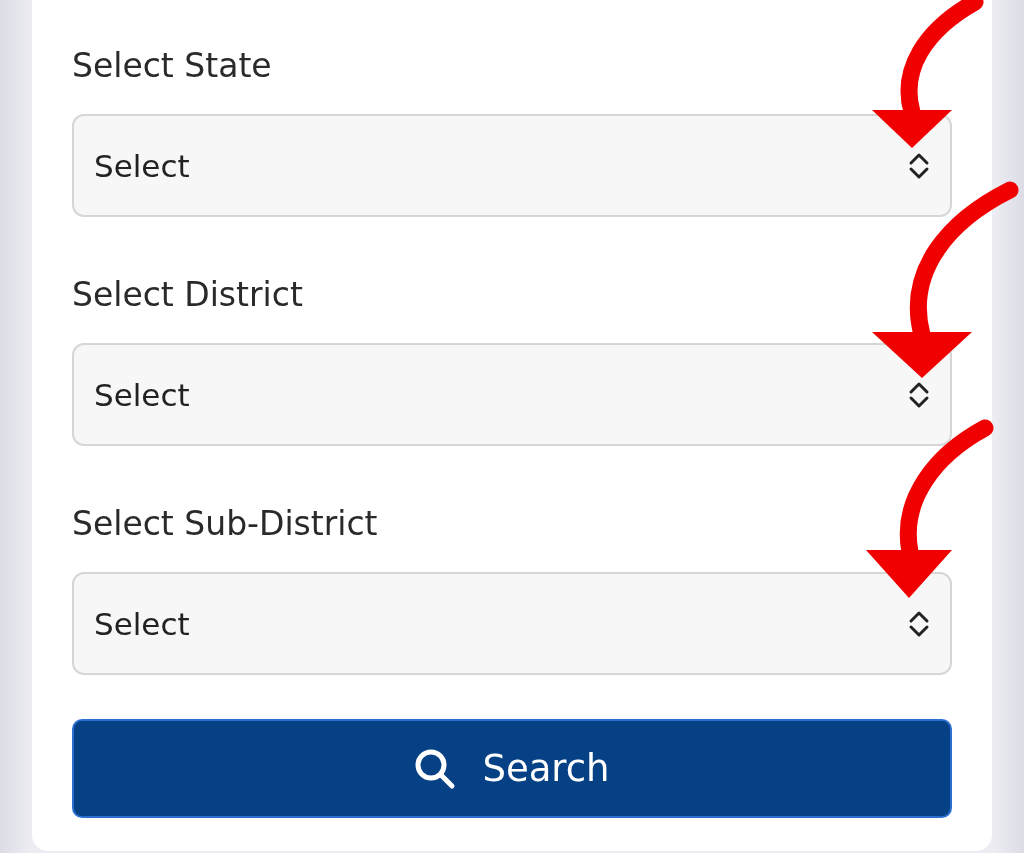  I want to click on field-label: Select Sub-District, so click(225, 524).